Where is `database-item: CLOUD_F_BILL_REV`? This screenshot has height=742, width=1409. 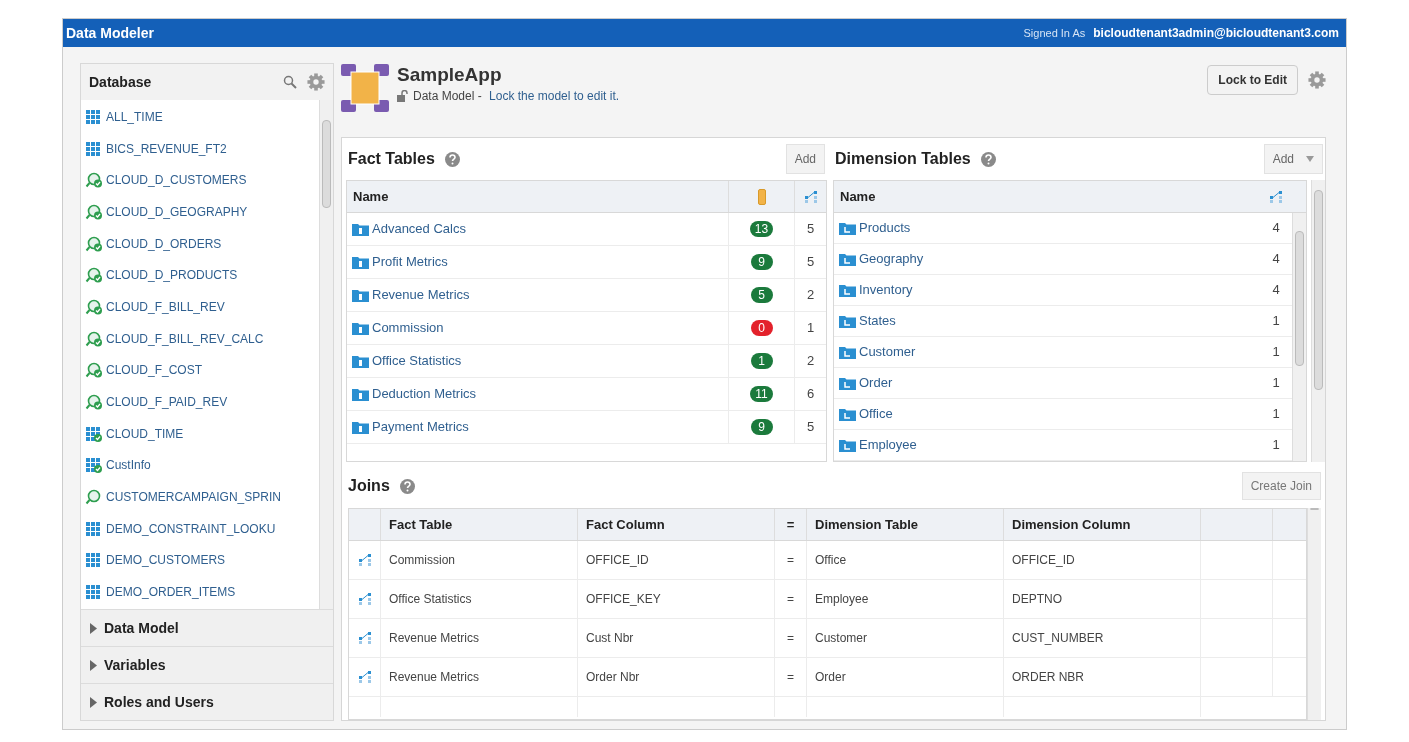
database-item: CLOUD_F_BILL_REV is located at coordinates (202, 307).